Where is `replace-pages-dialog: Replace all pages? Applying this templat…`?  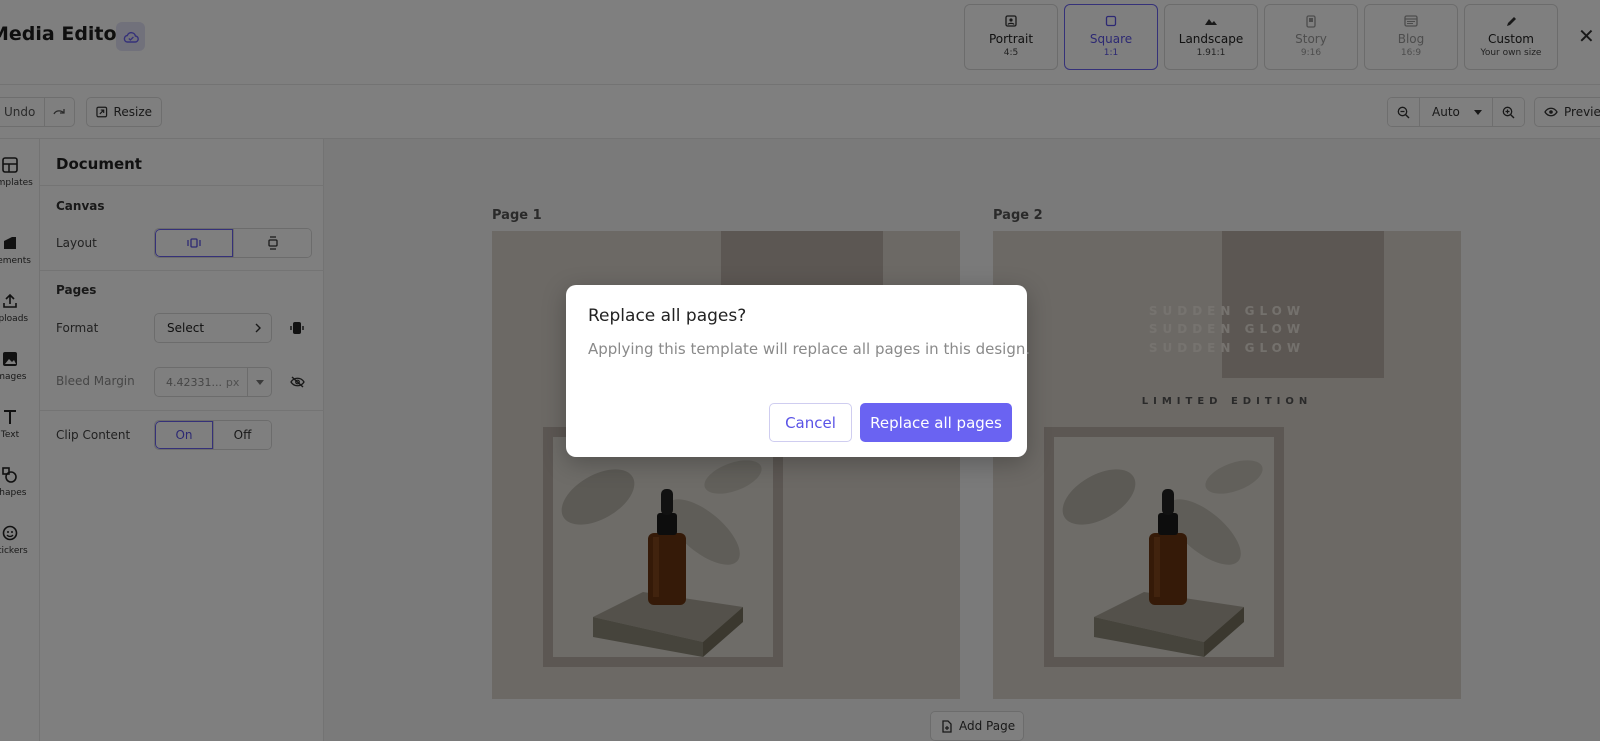 replace-pages-dialog: Replace all pages? Applying this templat… is located at coordinates (798, 371).